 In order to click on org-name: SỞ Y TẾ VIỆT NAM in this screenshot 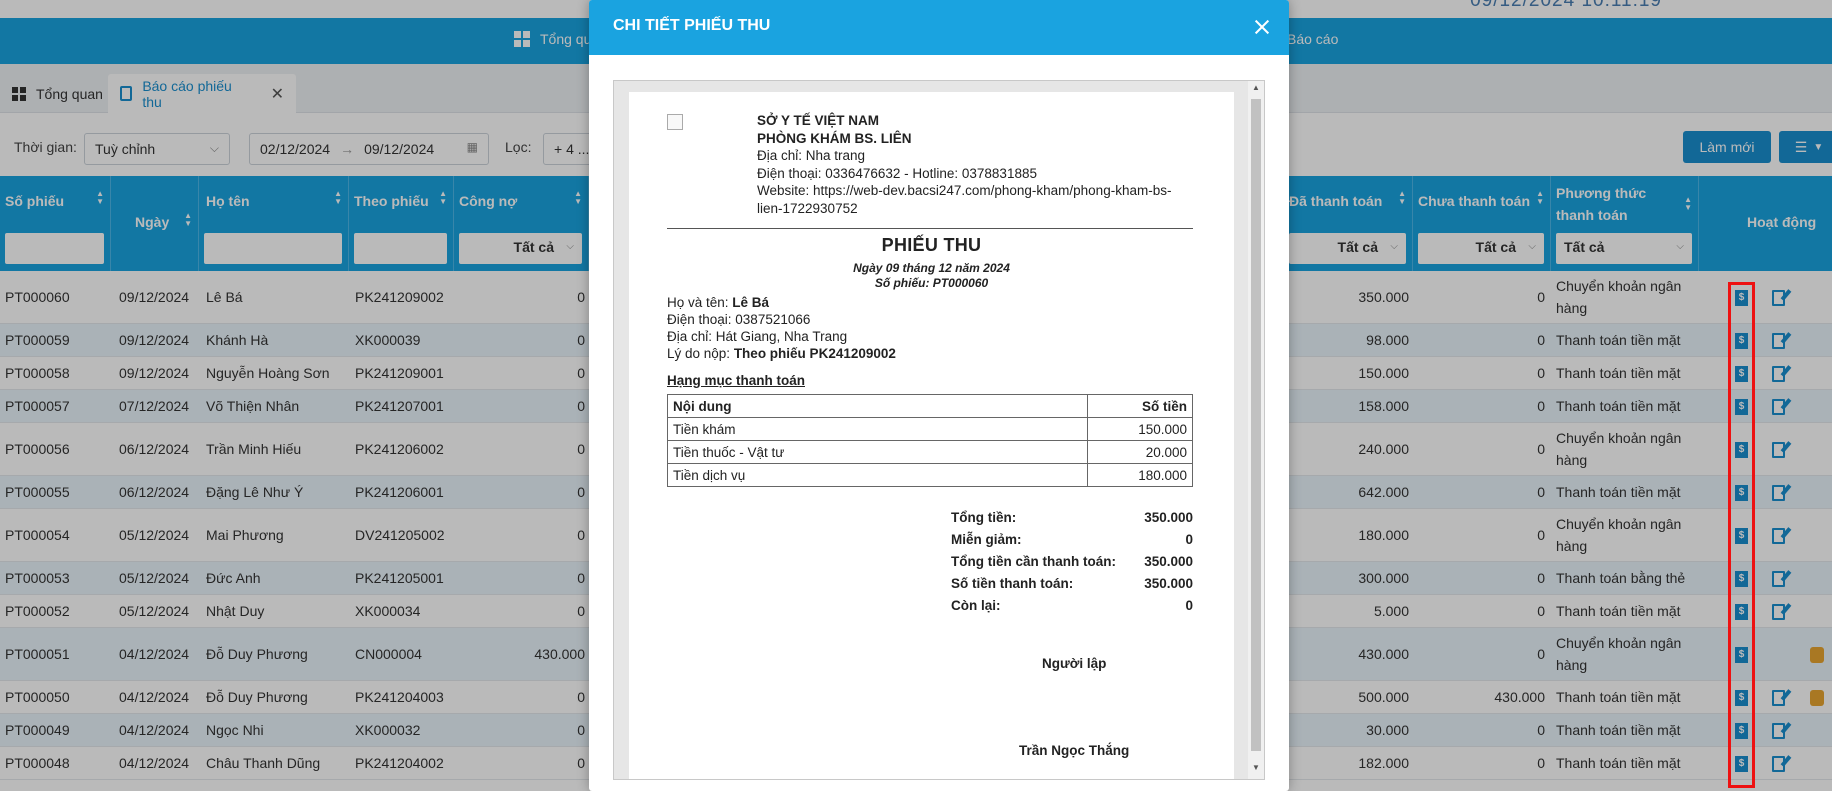, I will do `click(818, 120)`.